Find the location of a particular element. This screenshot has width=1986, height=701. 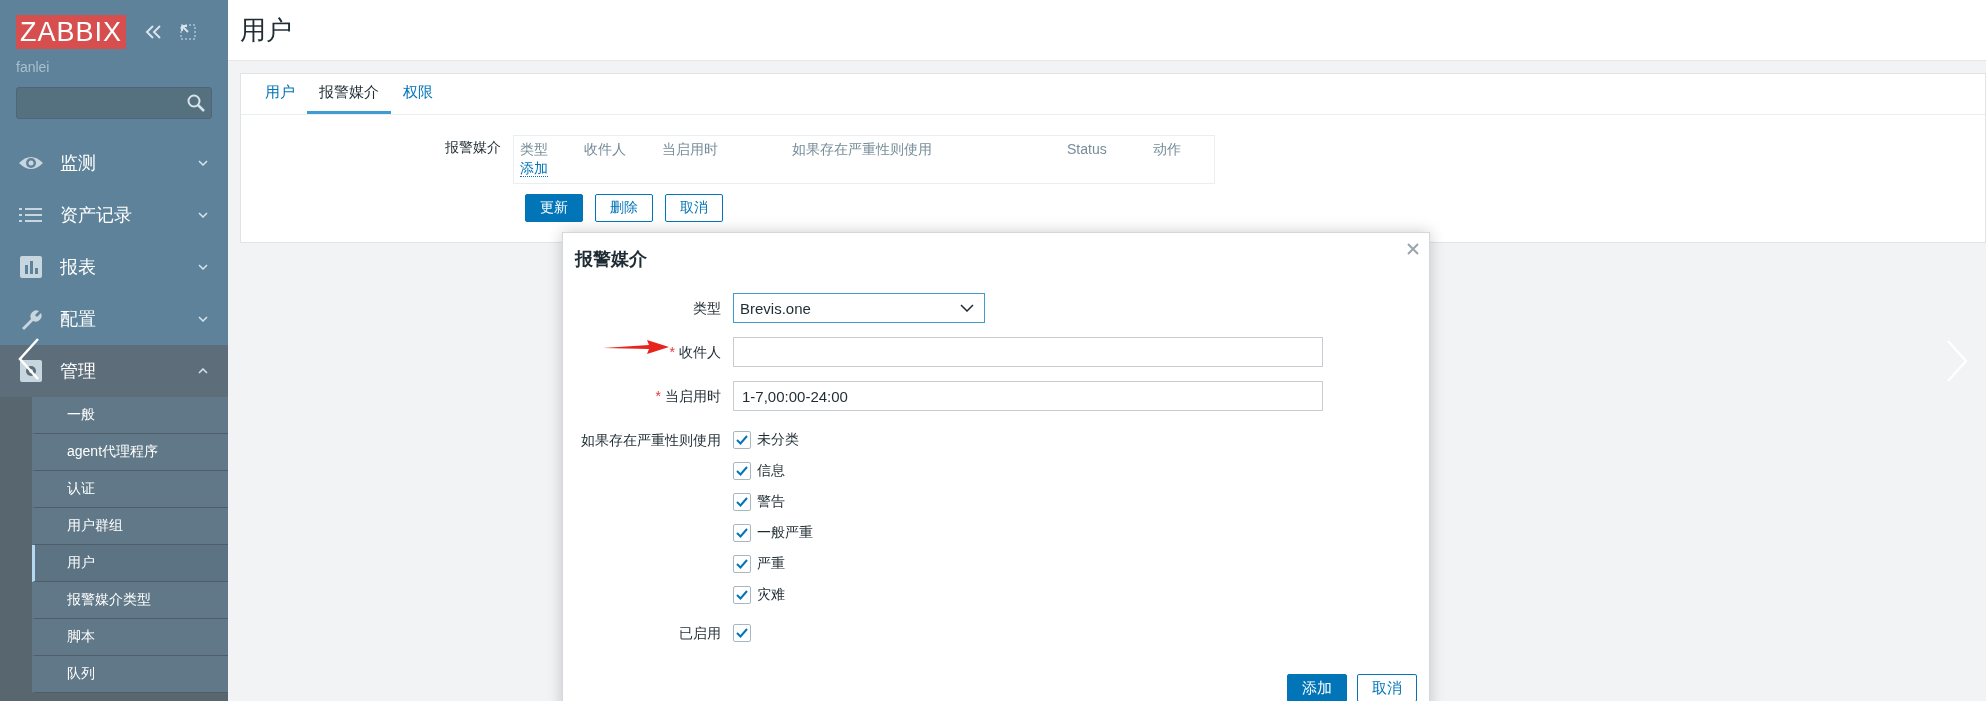

field-label: 当启用时 is located at coordinates (693, 396).